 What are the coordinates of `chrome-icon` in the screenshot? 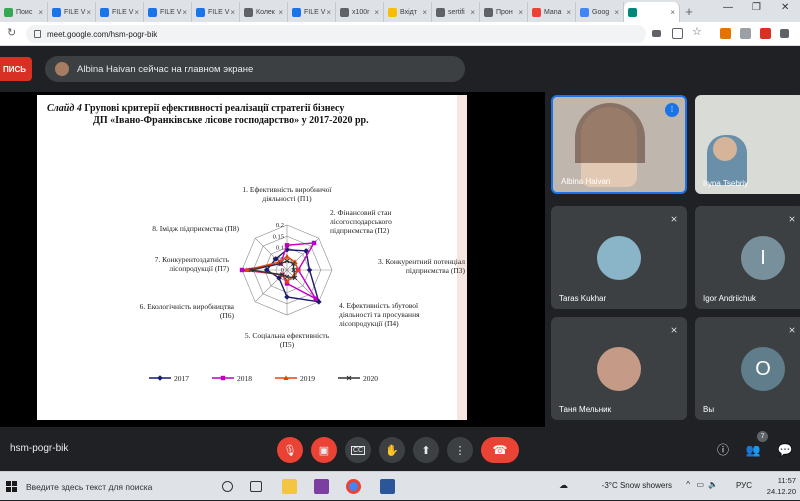 It's located at (353, 486).